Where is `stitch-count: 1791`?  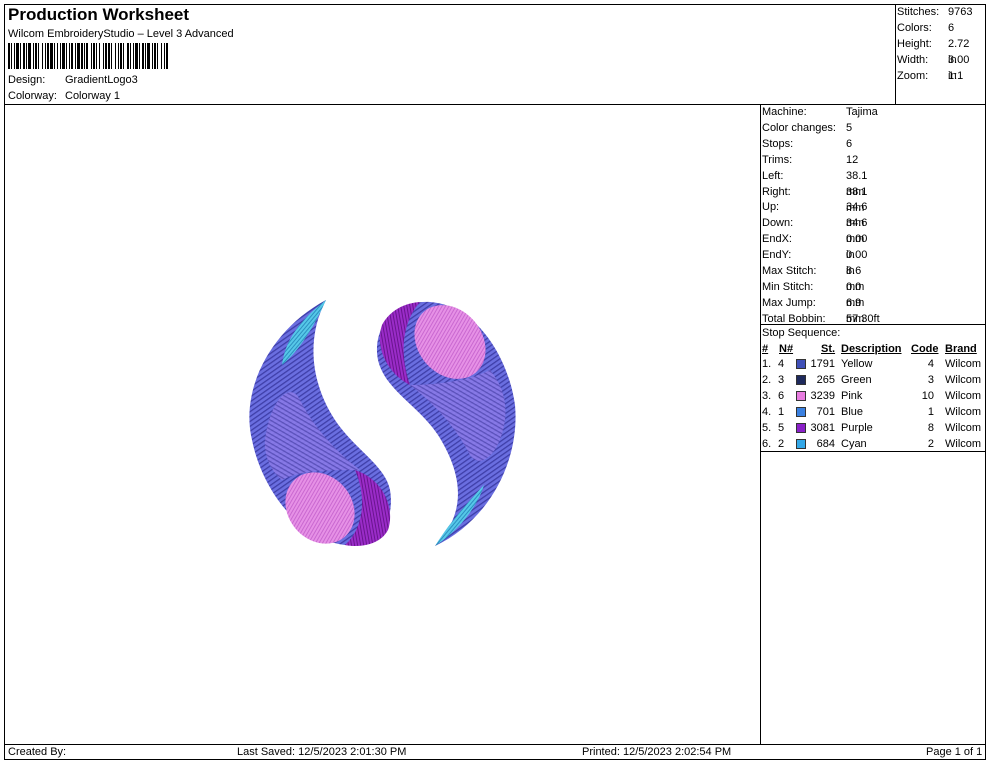 stitch-count: 1791 is located at coordinates (822, 364).